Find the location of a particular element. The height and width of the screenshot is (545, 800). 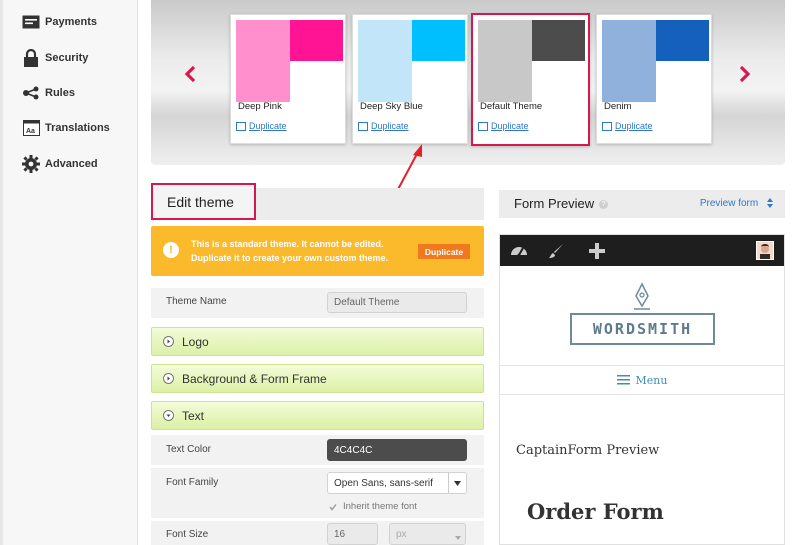

theme-name: Default Theme is located at coordinates (511, 106).